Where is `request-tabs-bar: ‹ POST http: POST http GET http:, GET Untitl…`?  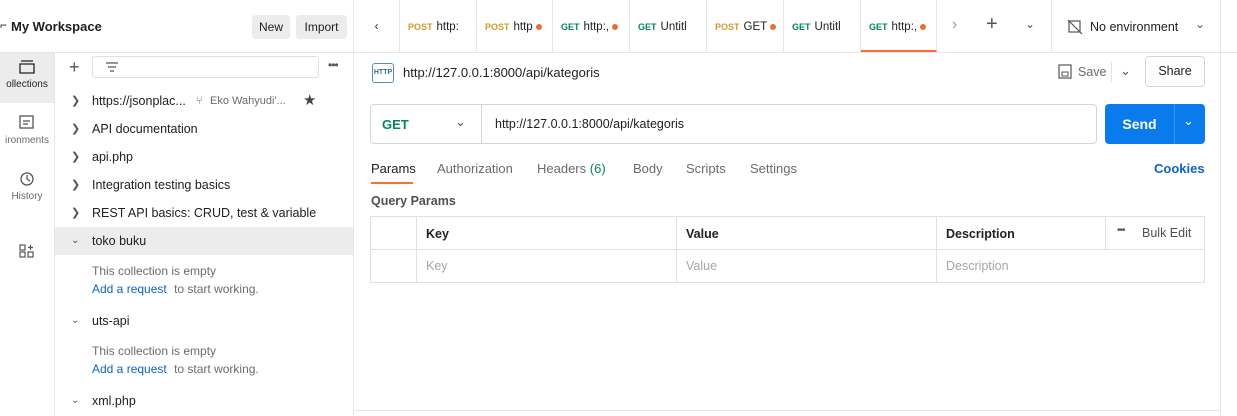
request-tabs-bar: ‹ POST http: POST http GET http:, GET Untitl… is located at coordinates (795, 26).